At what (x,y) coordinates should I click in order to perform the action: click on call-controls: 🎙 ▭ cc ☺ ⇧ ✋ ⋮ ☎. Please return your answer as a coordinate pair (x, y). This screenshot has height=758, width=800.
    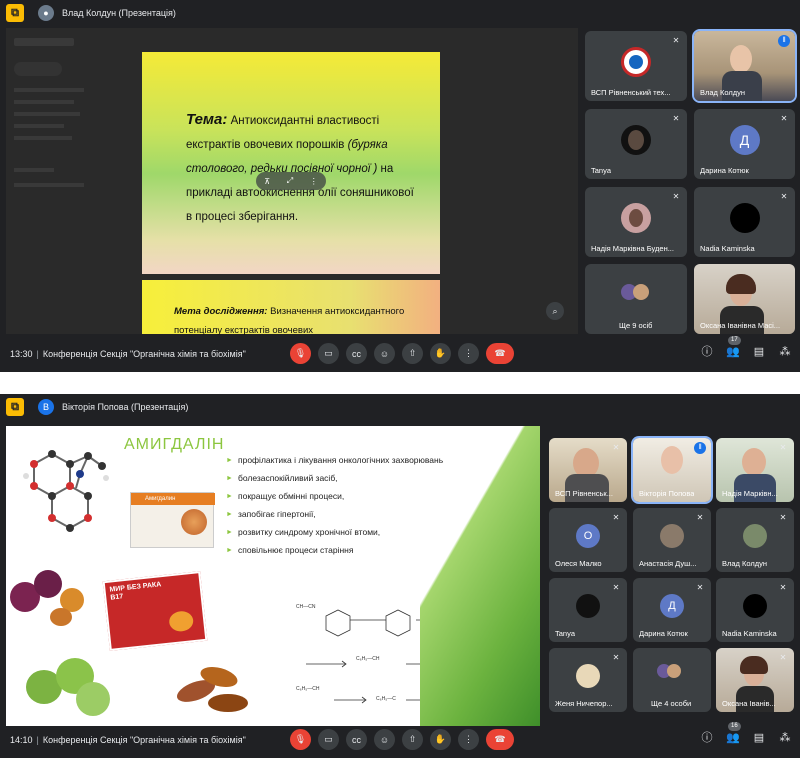
    Looking at the image, I should click on (402, 353).